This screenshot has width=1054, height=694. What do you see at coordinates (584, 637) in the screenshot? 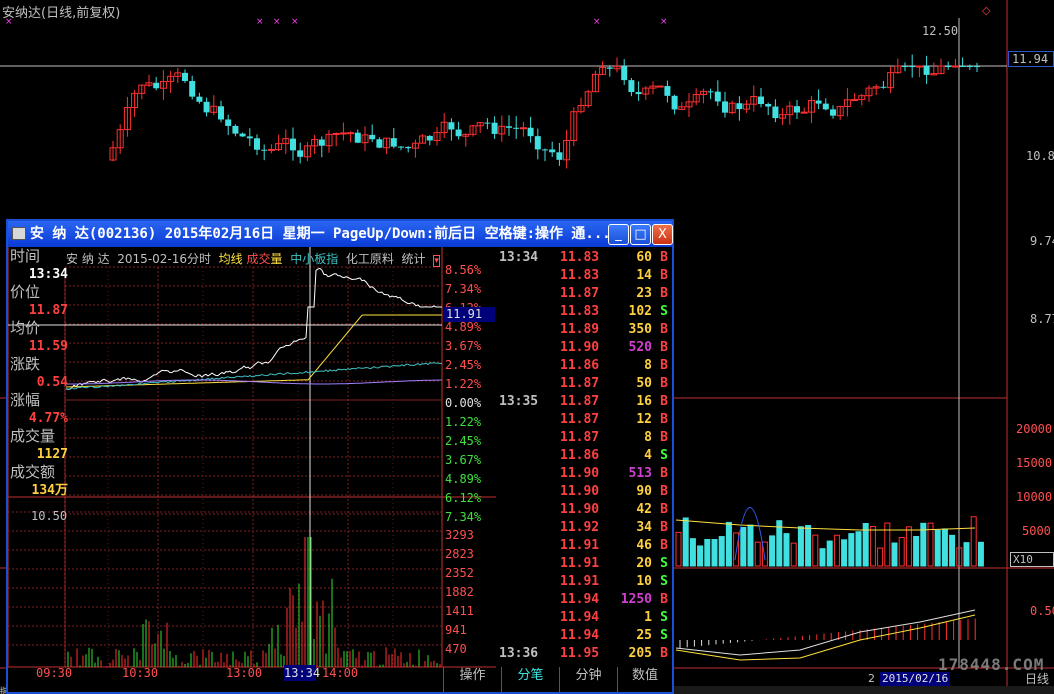
I see `tick-row: 11.94 25 S` at bounding box center [584, 637].